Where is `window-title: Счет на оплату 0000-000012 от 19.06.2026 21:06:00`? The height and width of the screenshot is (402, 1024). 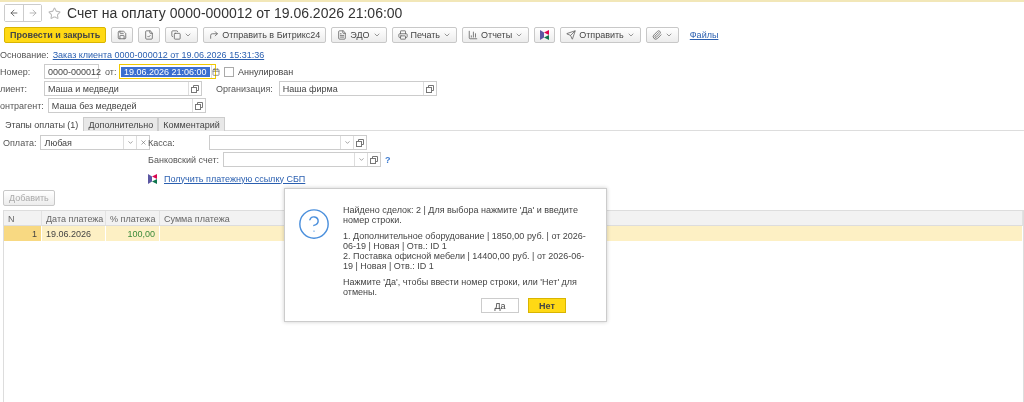 window-title: Счет на оплату 0000-000012 от 19.06.2026 21:06:00 is located at coordinates (235, 13).